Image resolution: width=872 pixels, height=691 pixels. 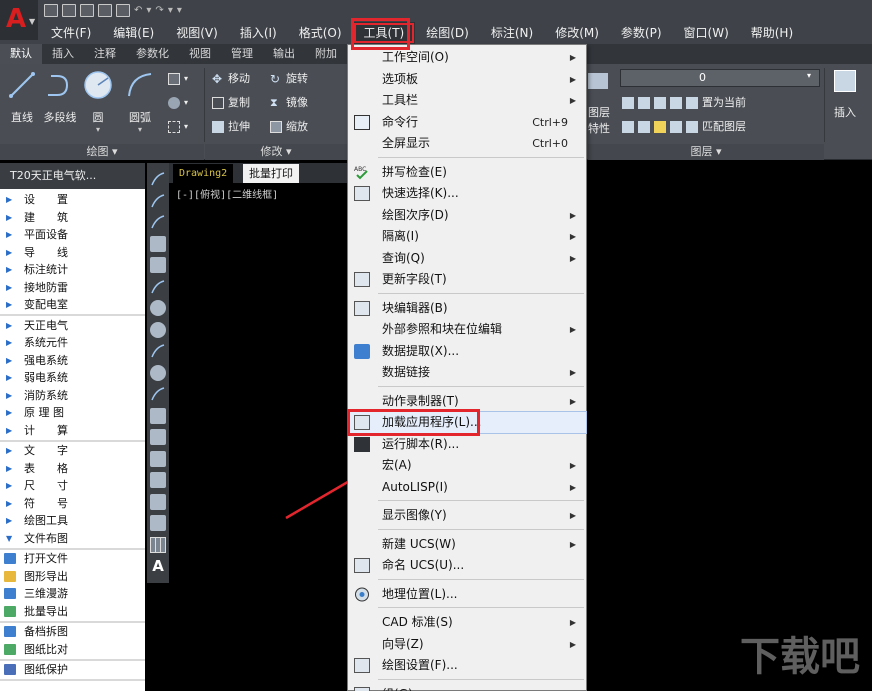 I want to click on ribbon-tab-2: 注释, so click(x=105, y=54).